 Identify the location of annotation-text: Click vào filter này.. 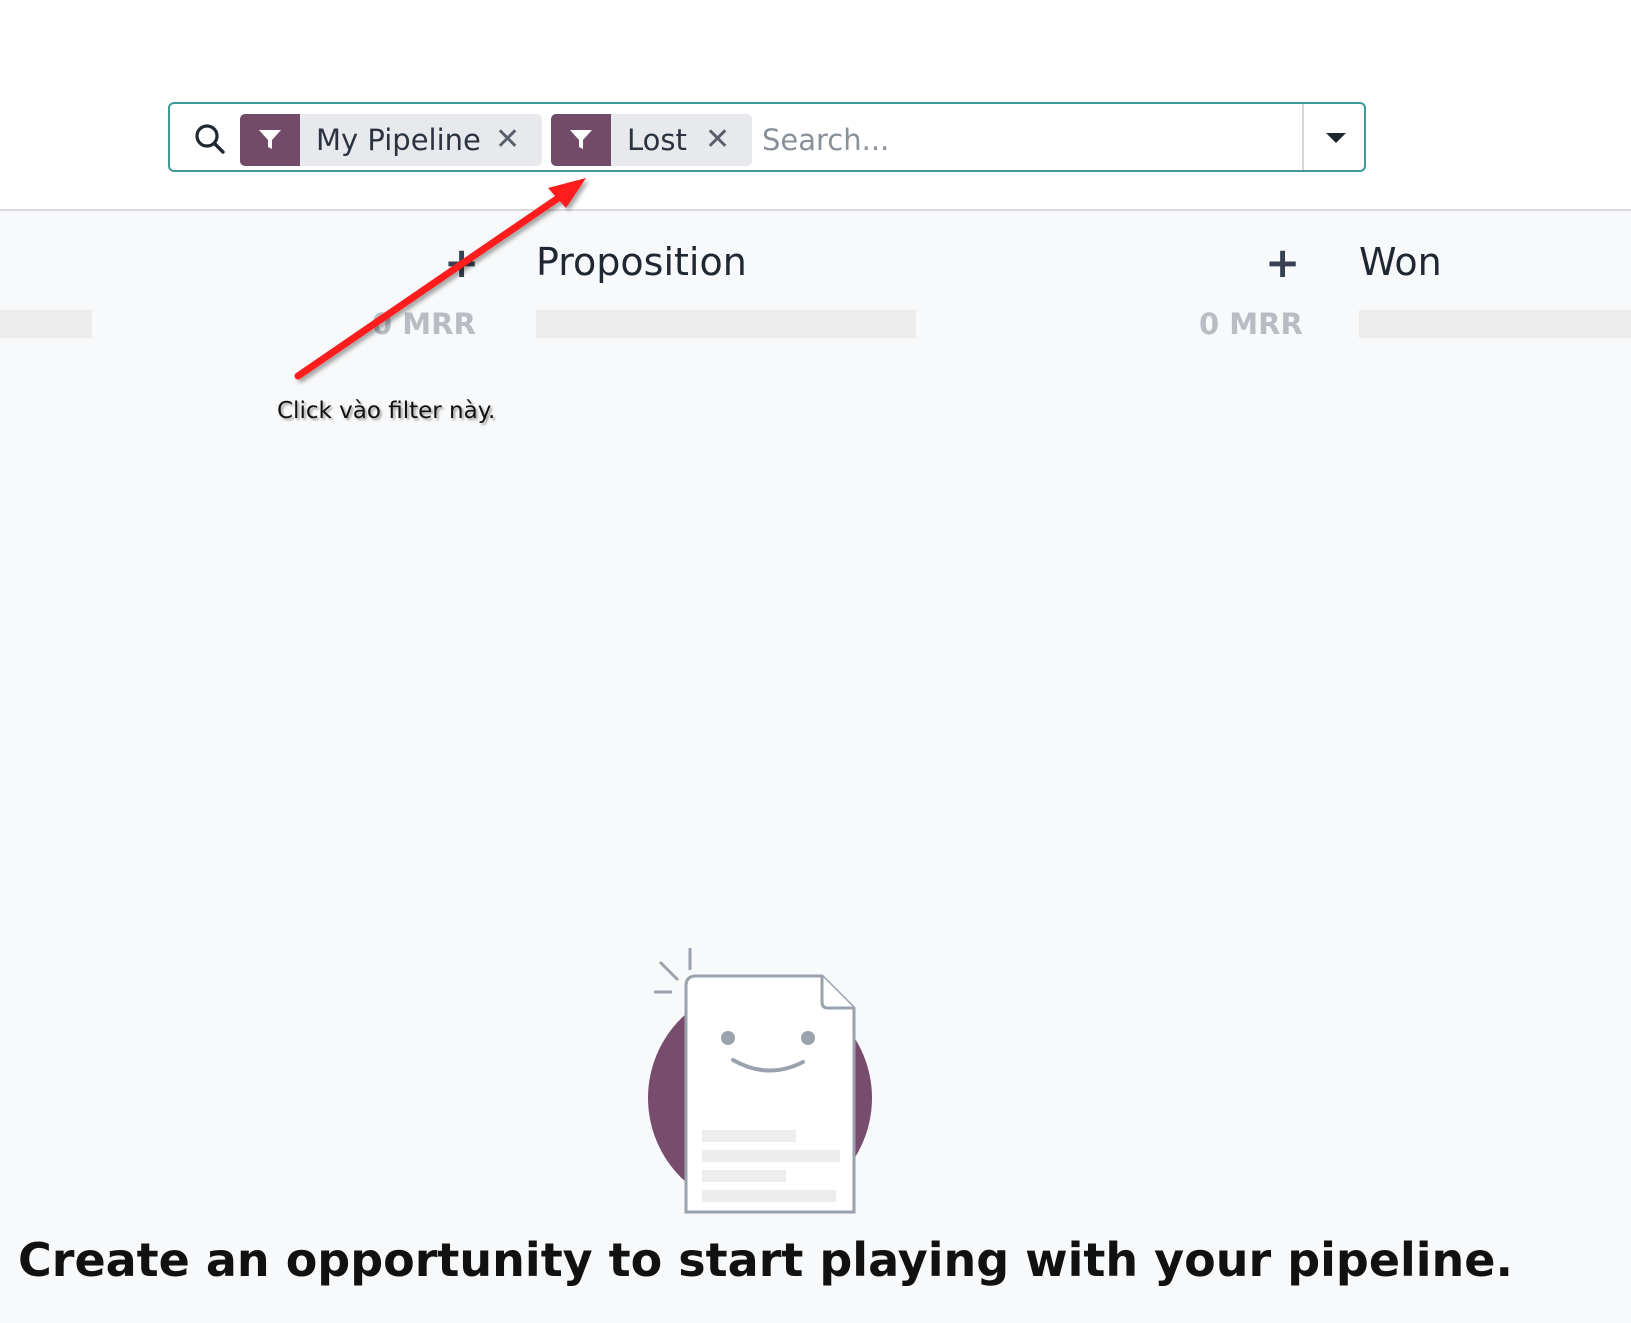
(386, 411).